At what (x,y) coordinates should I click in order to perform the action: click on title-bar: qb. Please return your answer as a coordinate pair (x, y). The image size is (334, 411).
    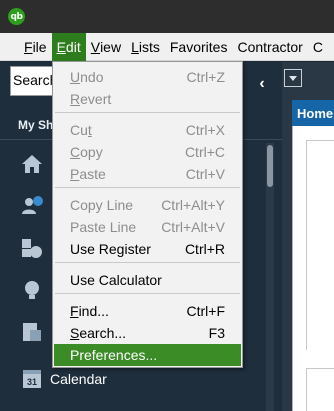
    Looking at the image, I should click on (167, 16).